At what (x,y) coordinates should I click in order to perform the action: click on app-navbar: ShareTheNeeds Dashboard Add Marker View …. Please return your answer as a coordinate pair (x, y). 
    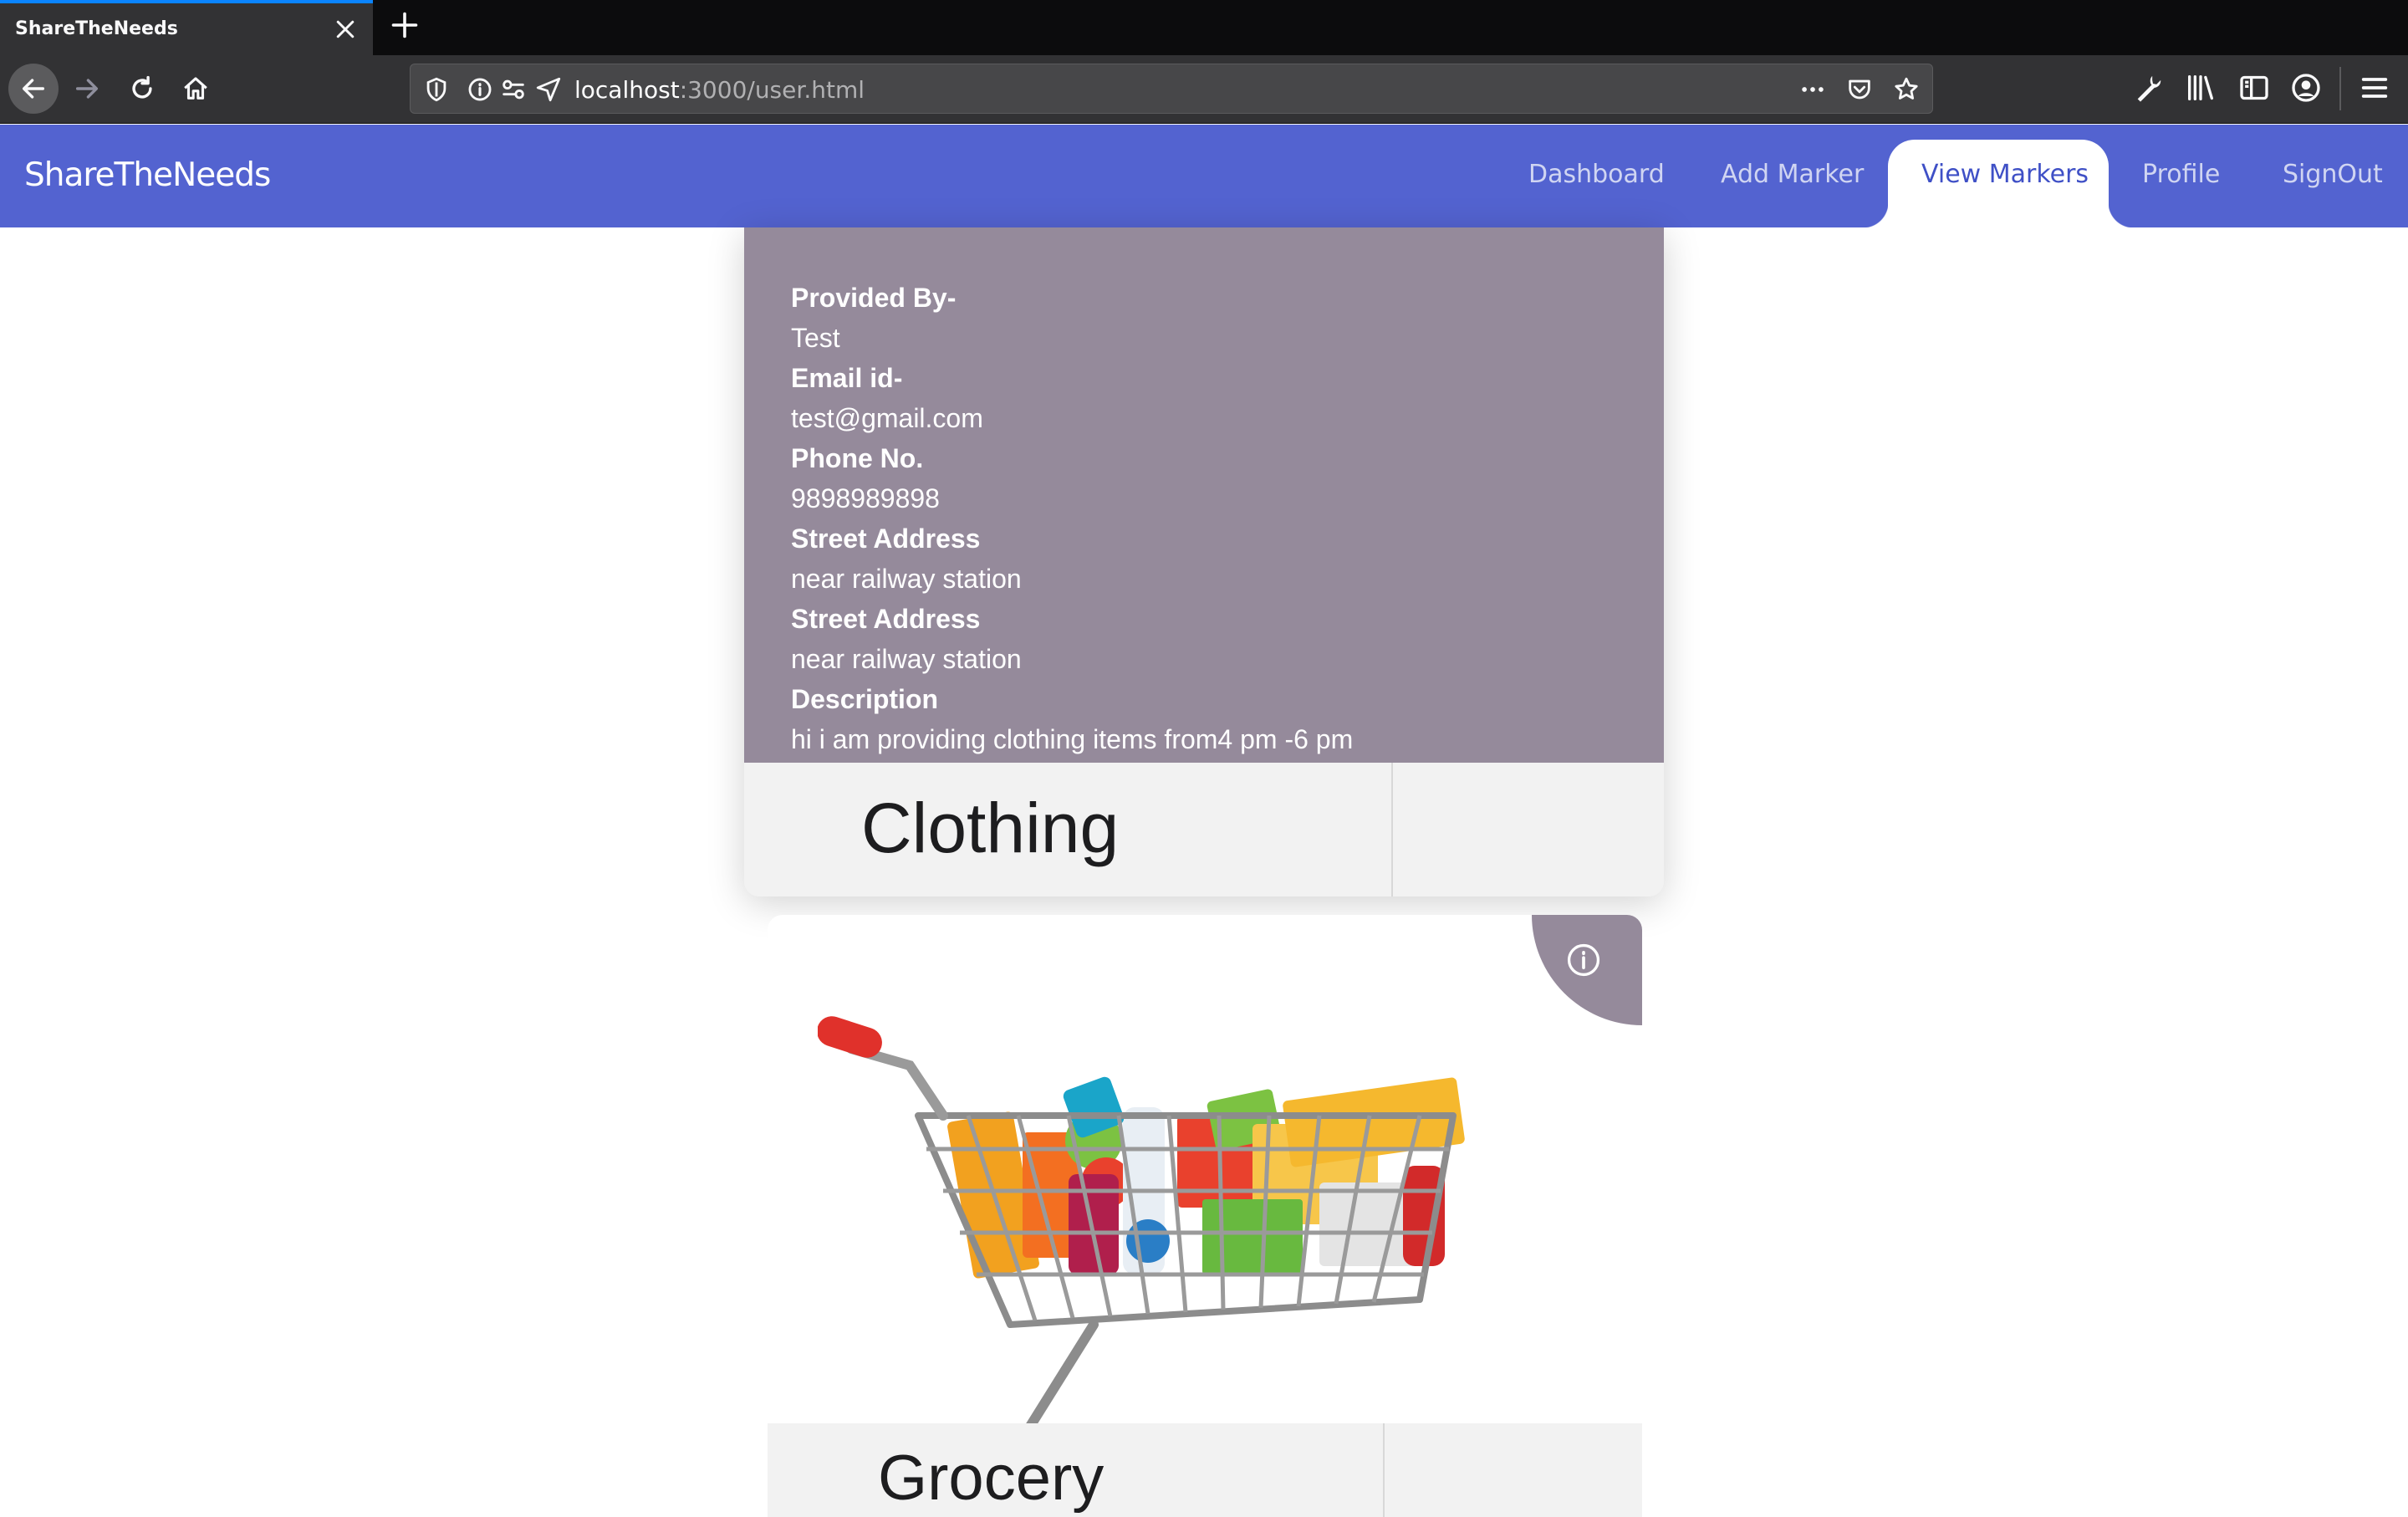
    Looking at the image, I should click on (1204, 176).